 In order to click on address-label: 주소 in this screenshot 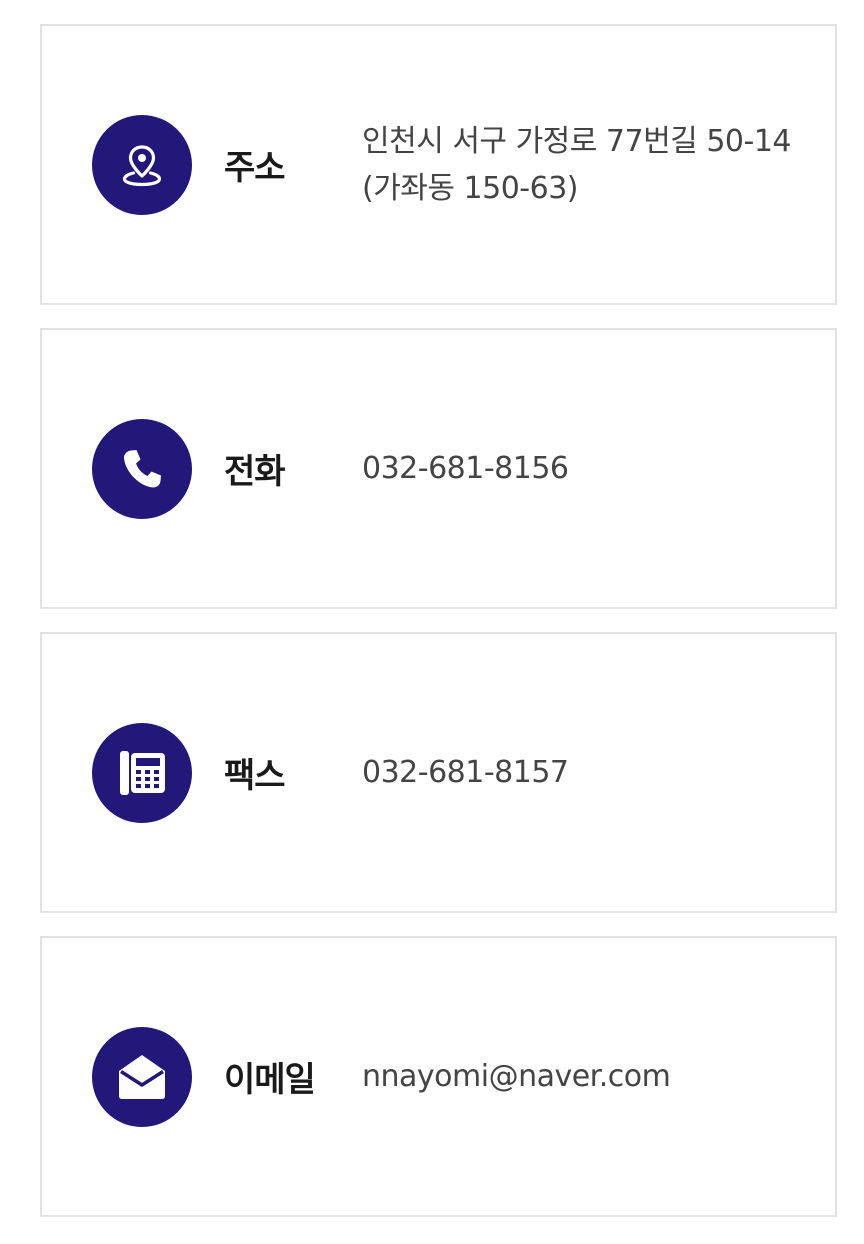, I will do `click(255, 168)`.